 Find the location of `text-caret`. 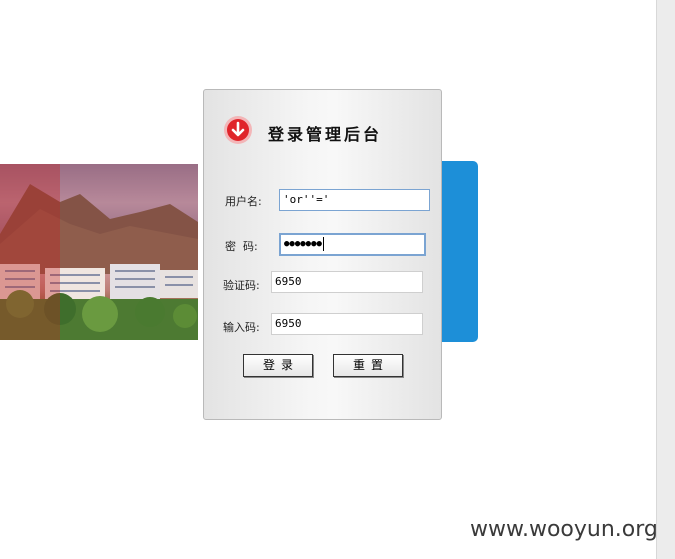

text-caret is located at coordinates (323, 243).